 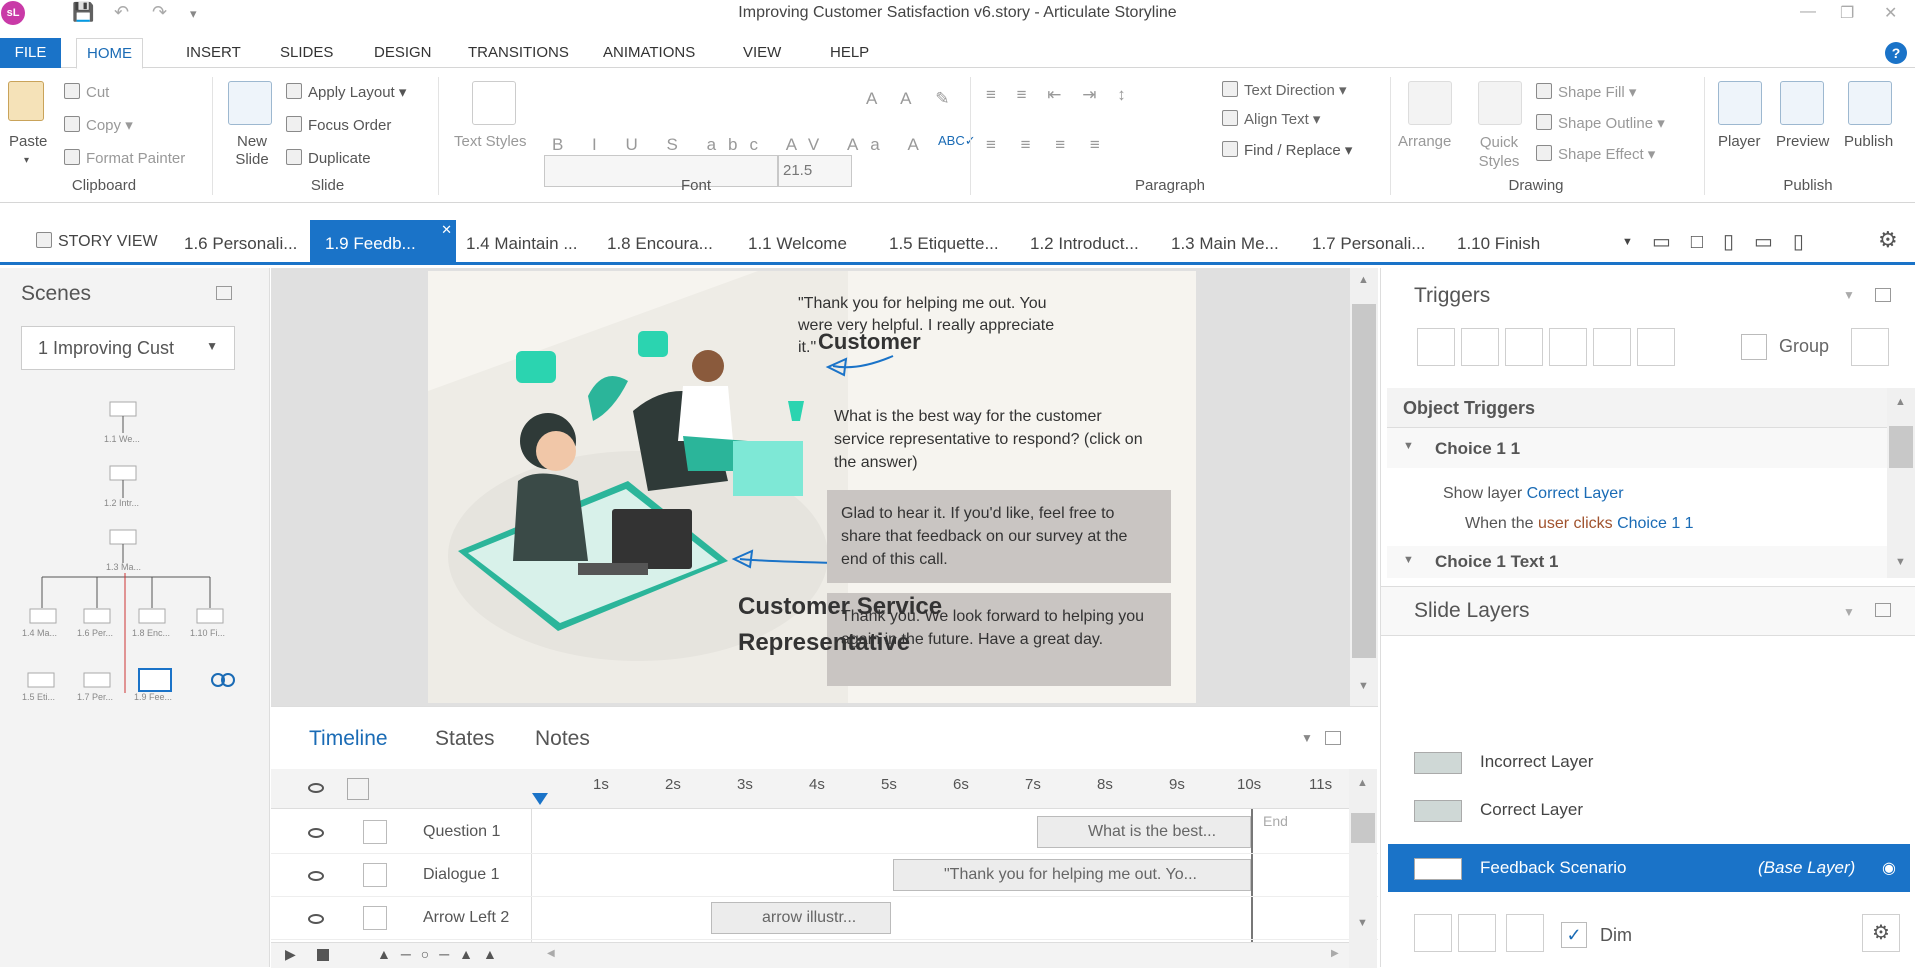 I want to click on shape-effect-button: Shape Effect ▾, so click(x=1595, y=154).